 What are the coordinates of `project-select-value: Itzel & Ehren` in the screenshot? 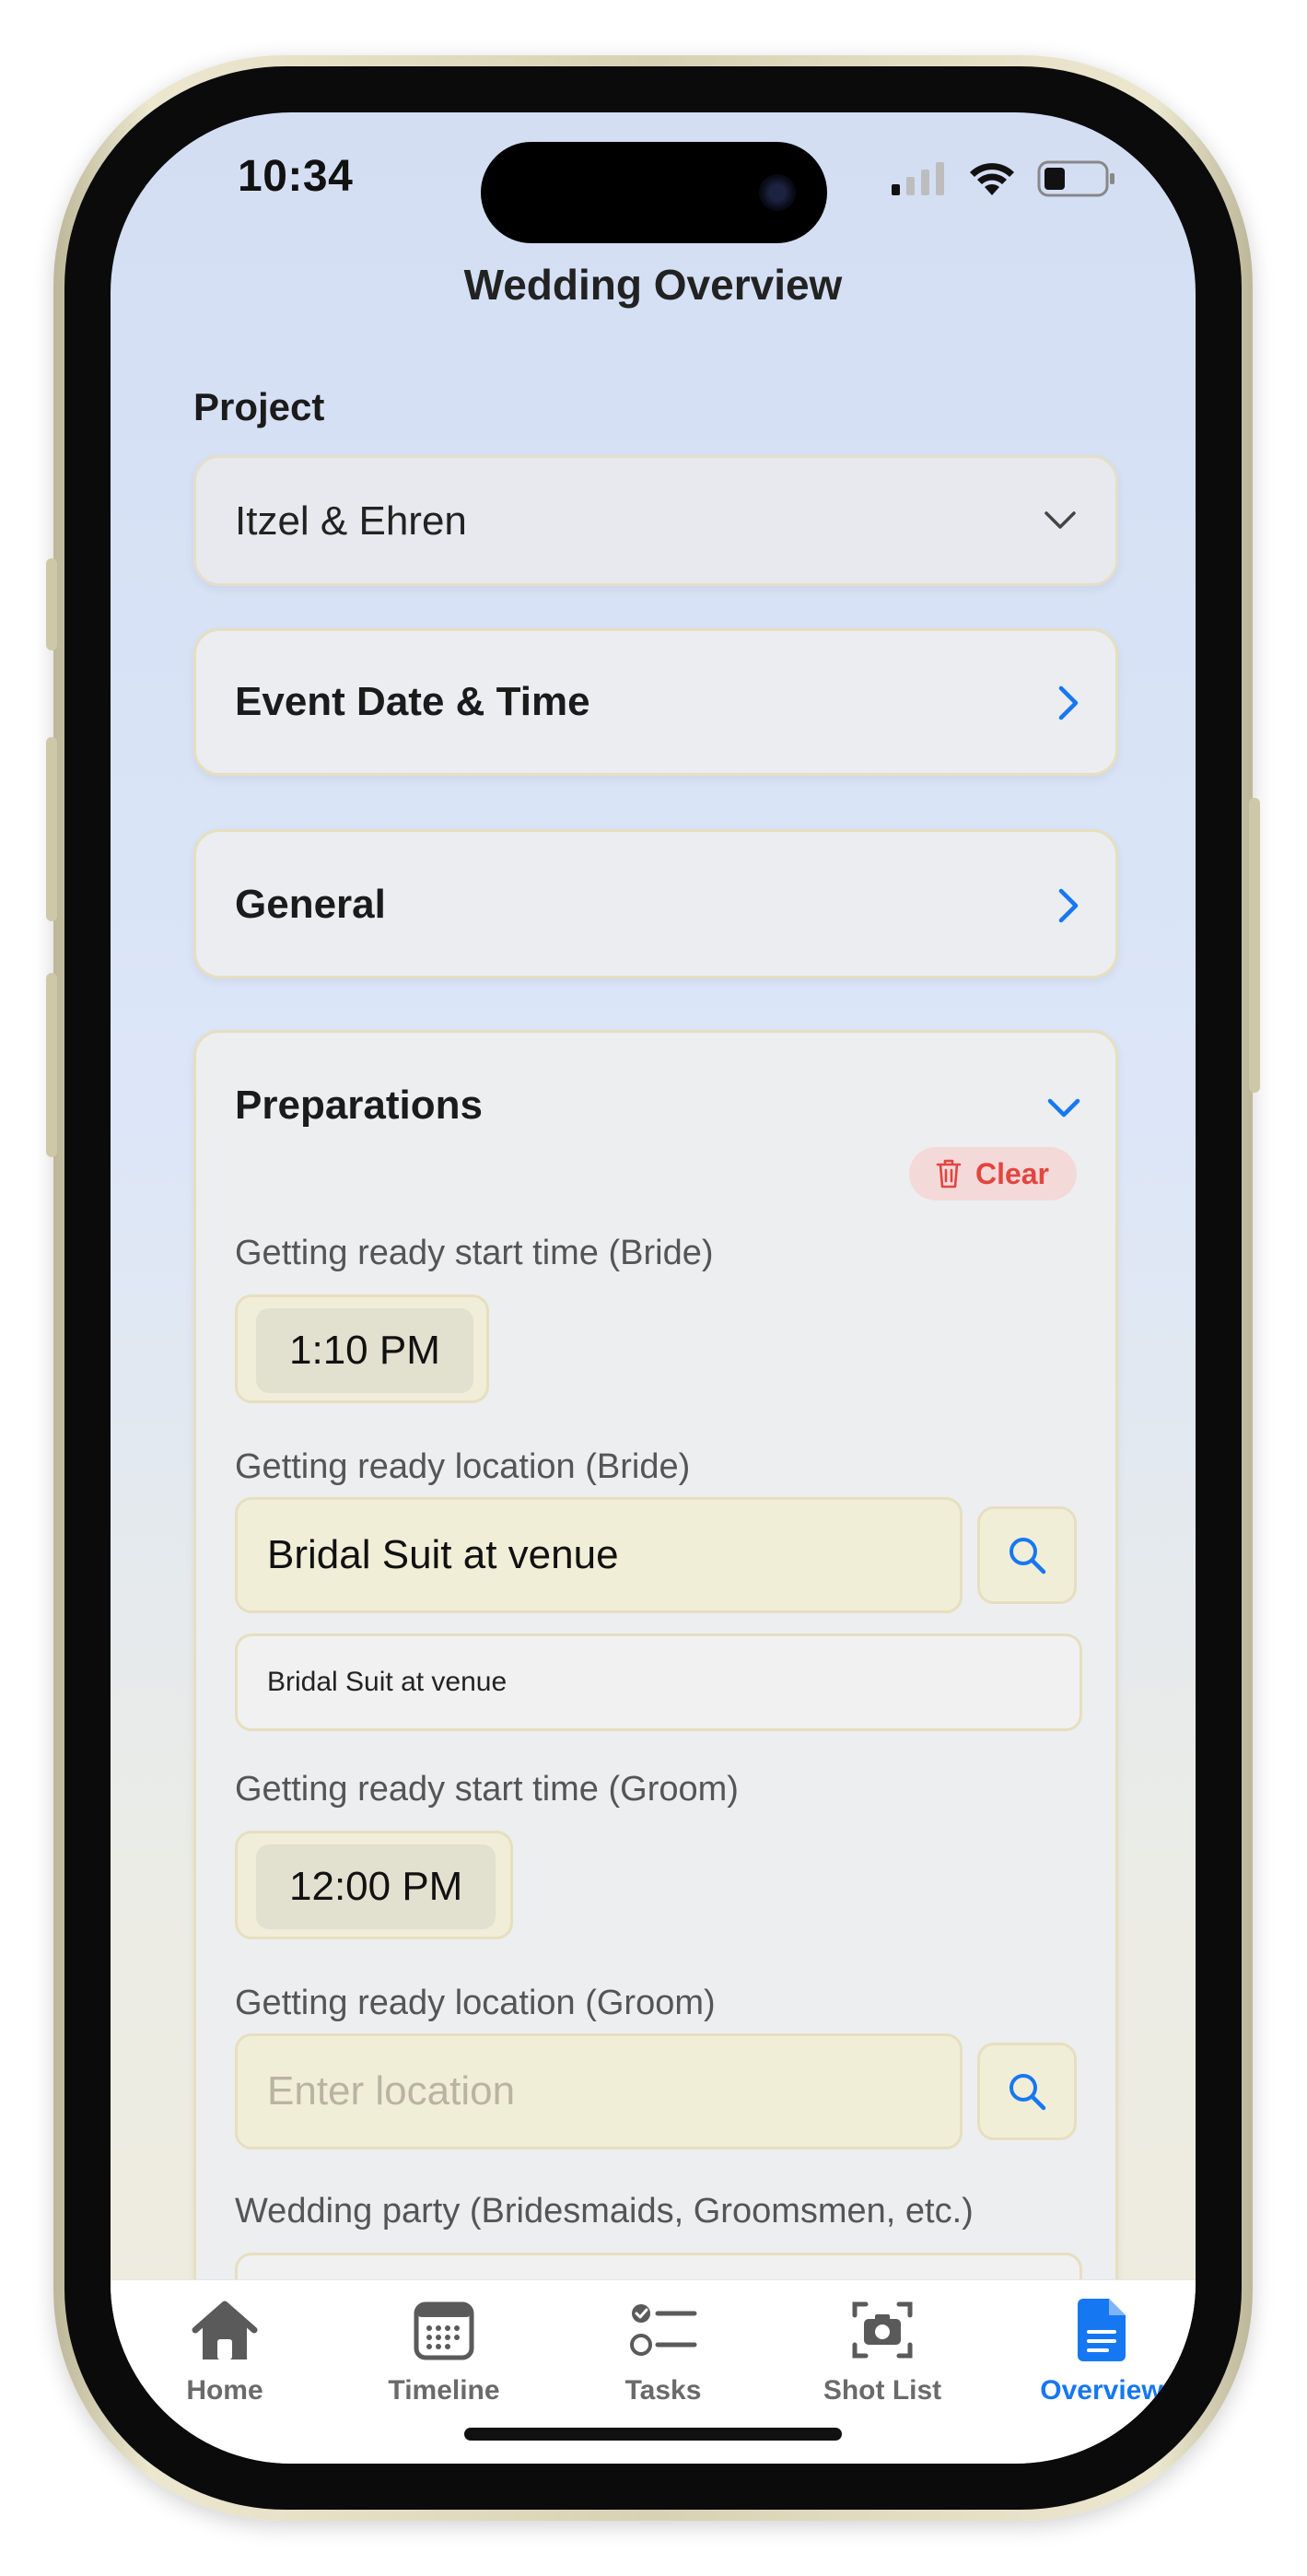 It's located at (351, 521).